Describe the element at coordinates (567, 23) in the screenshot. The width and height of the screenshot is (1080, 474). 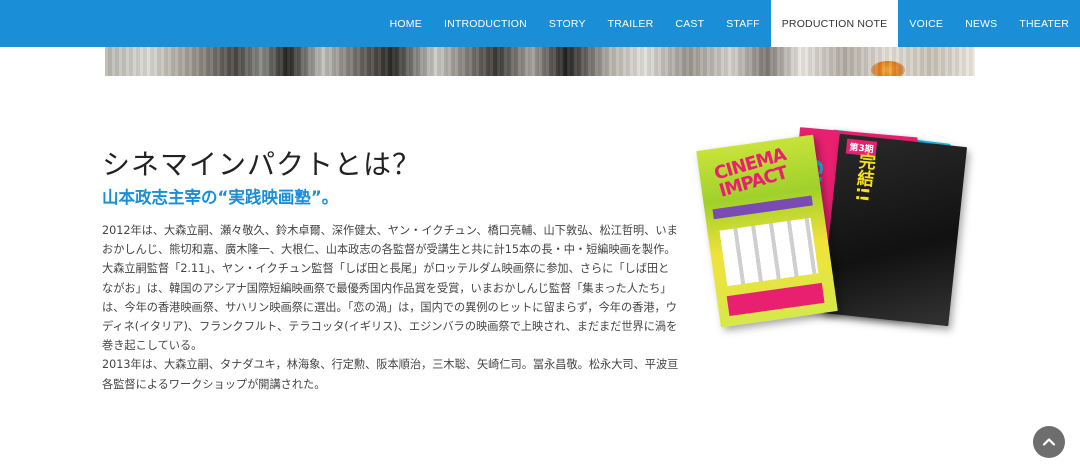
I see `nav-item-story: STORY` at that location.